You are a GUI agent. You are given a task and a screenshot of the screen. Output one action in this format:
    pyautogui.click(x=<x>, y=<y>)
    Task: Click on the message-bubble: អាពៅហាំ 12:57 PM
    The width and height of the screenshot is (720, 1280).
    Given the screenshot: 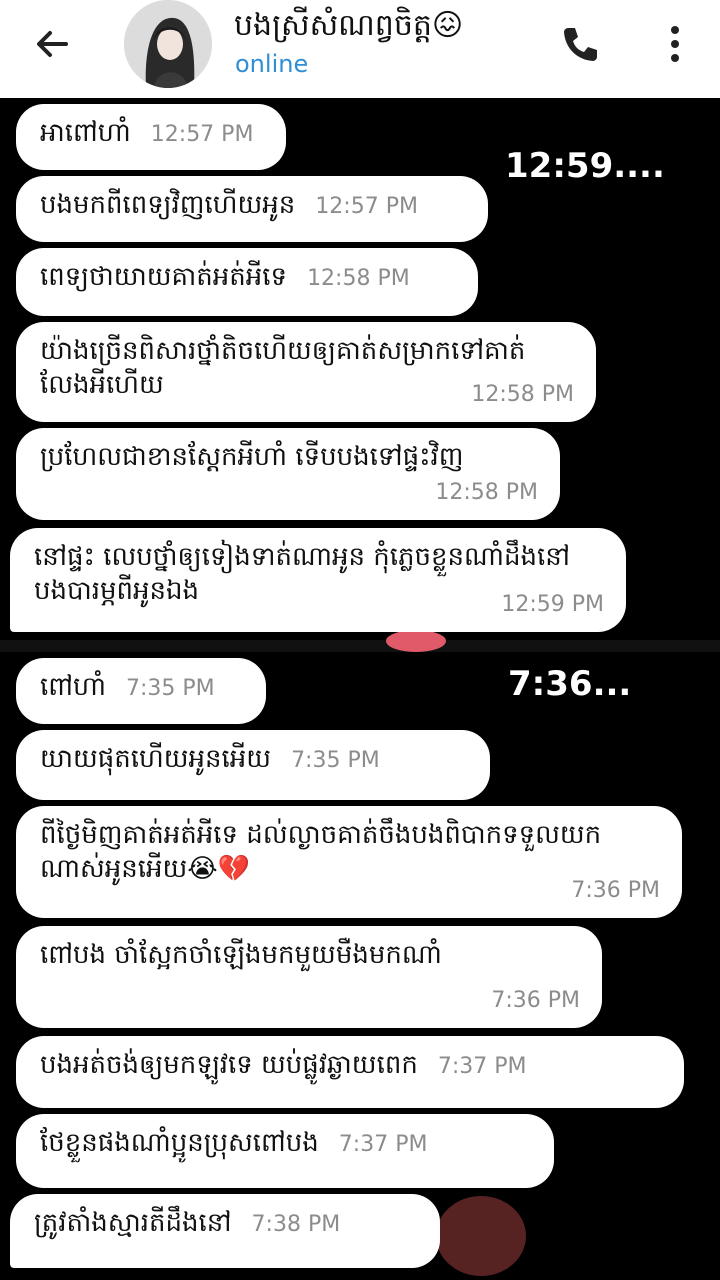 What is the action you would take?
    pyautogui.click(x=151, y=137)
    